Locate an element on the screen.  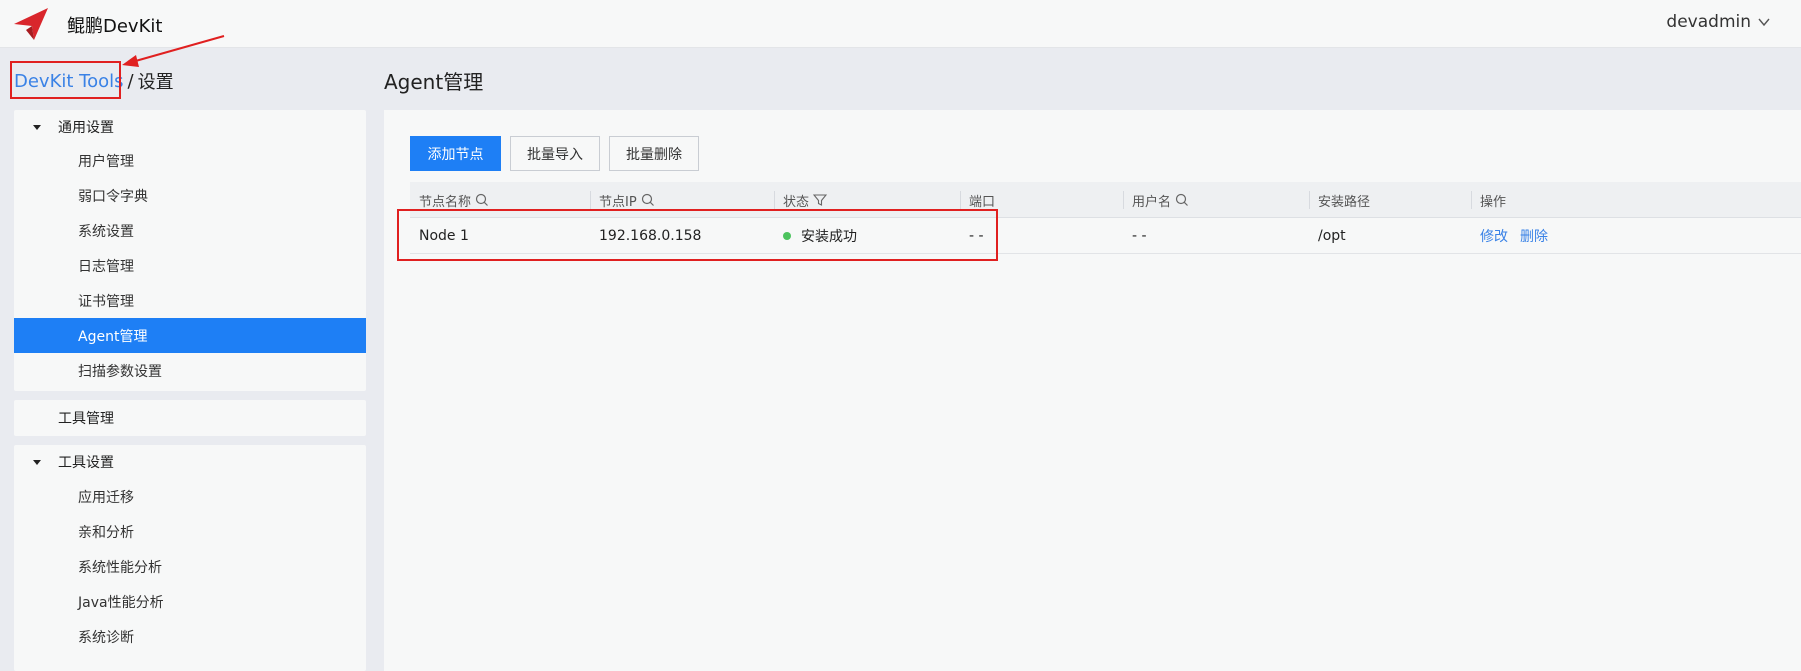
column-label: 用户名 is located at coordinates (1152, 202).